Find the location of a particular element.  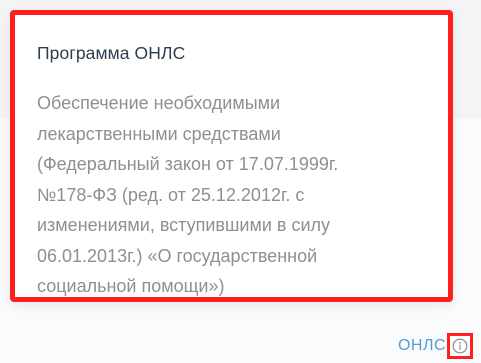

tooltip-description-line: (Федеральный закон от 17.07.1999г. is located at coordinates (188, 164).